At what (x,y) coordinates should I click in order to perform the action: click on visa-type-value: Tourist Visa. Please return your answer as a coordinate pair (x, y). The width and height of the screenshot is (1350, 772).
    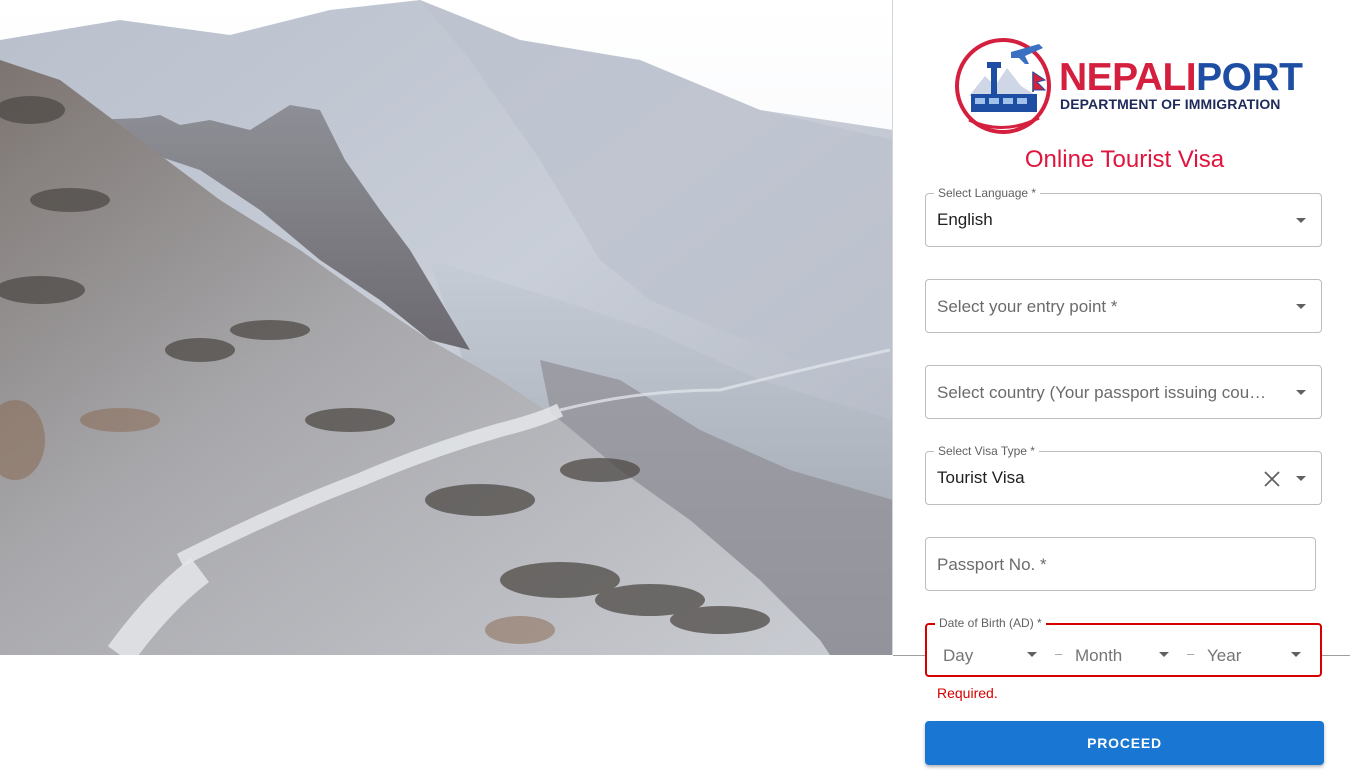
    Looking at the image, I should click on (981, 477).